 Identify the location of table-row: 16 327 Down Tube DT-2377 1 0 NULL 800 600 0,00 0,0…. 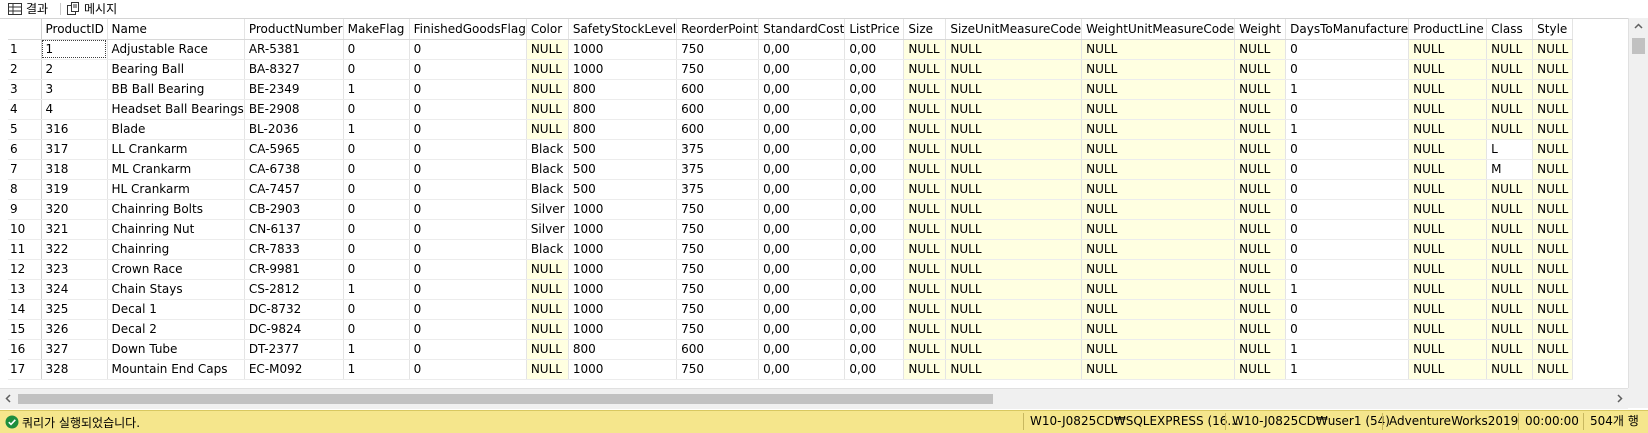
(791, 349).